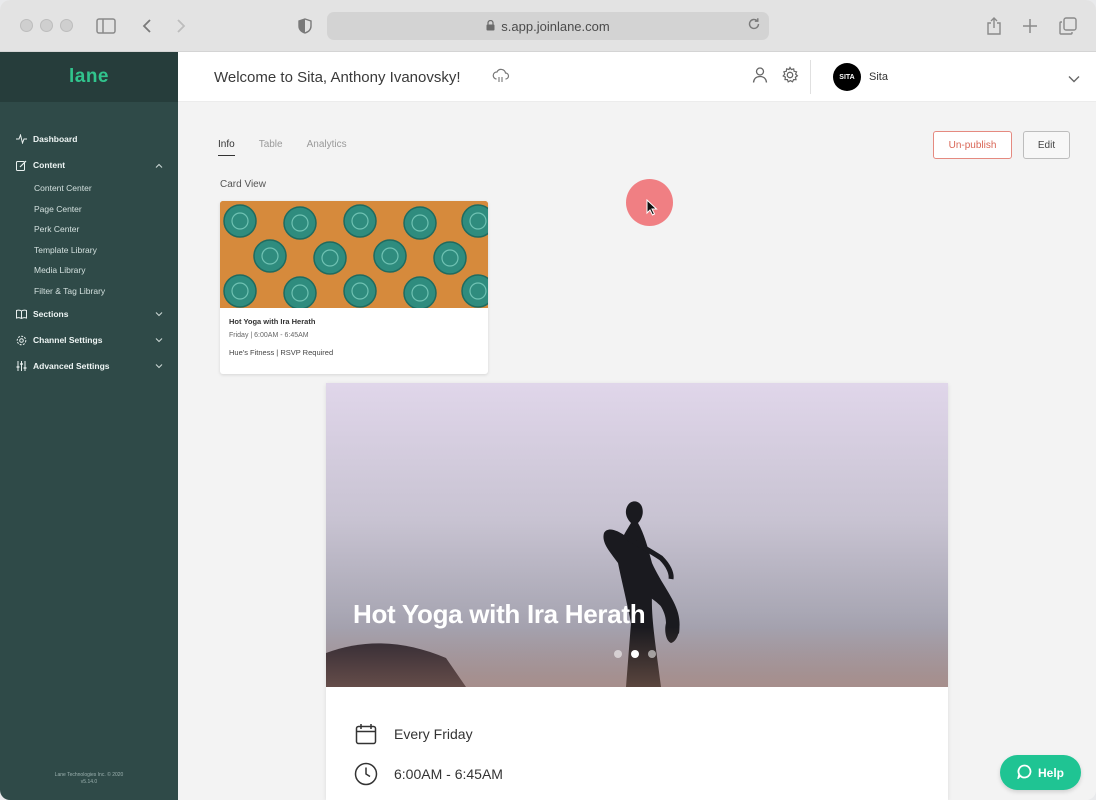  I want to click on zoom-window-button, so click(66, 25).